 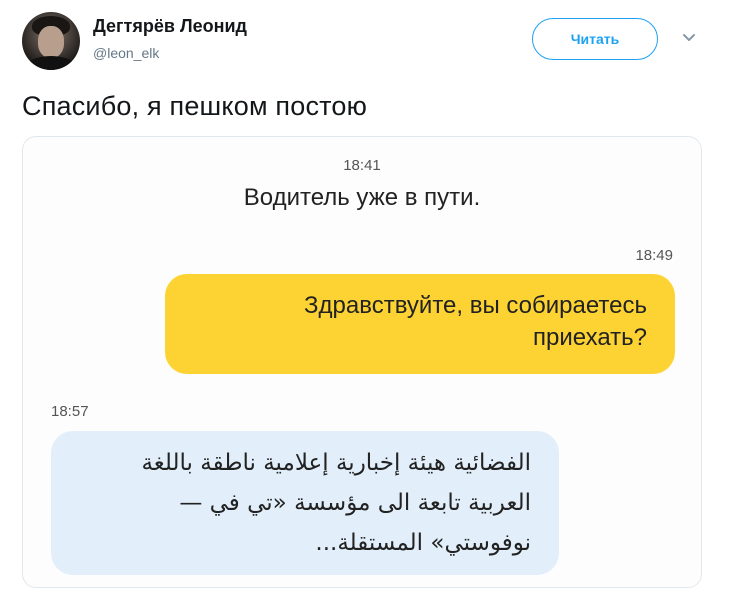 I want to click on avatar-face, so click(x=51, y=42).